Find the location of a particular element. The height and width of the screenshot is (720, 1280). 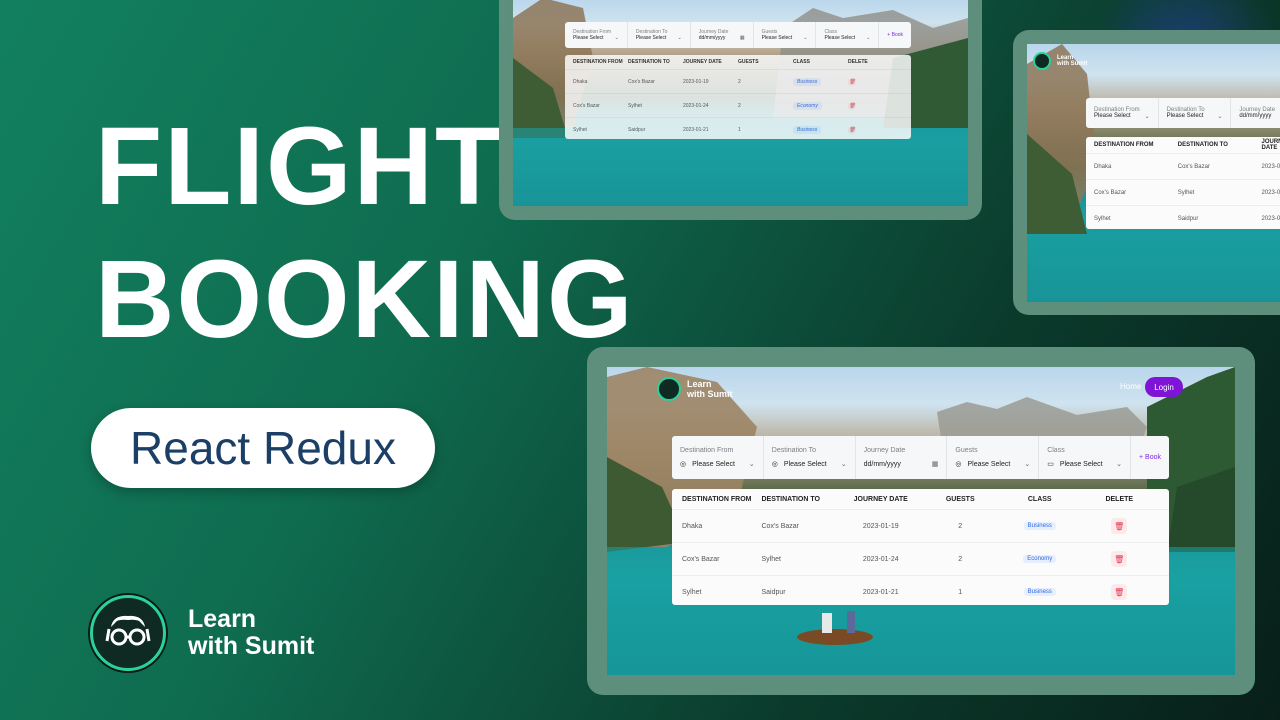

guests-field: Guests Please Select ⌄ is located at coordinates (785, 35).